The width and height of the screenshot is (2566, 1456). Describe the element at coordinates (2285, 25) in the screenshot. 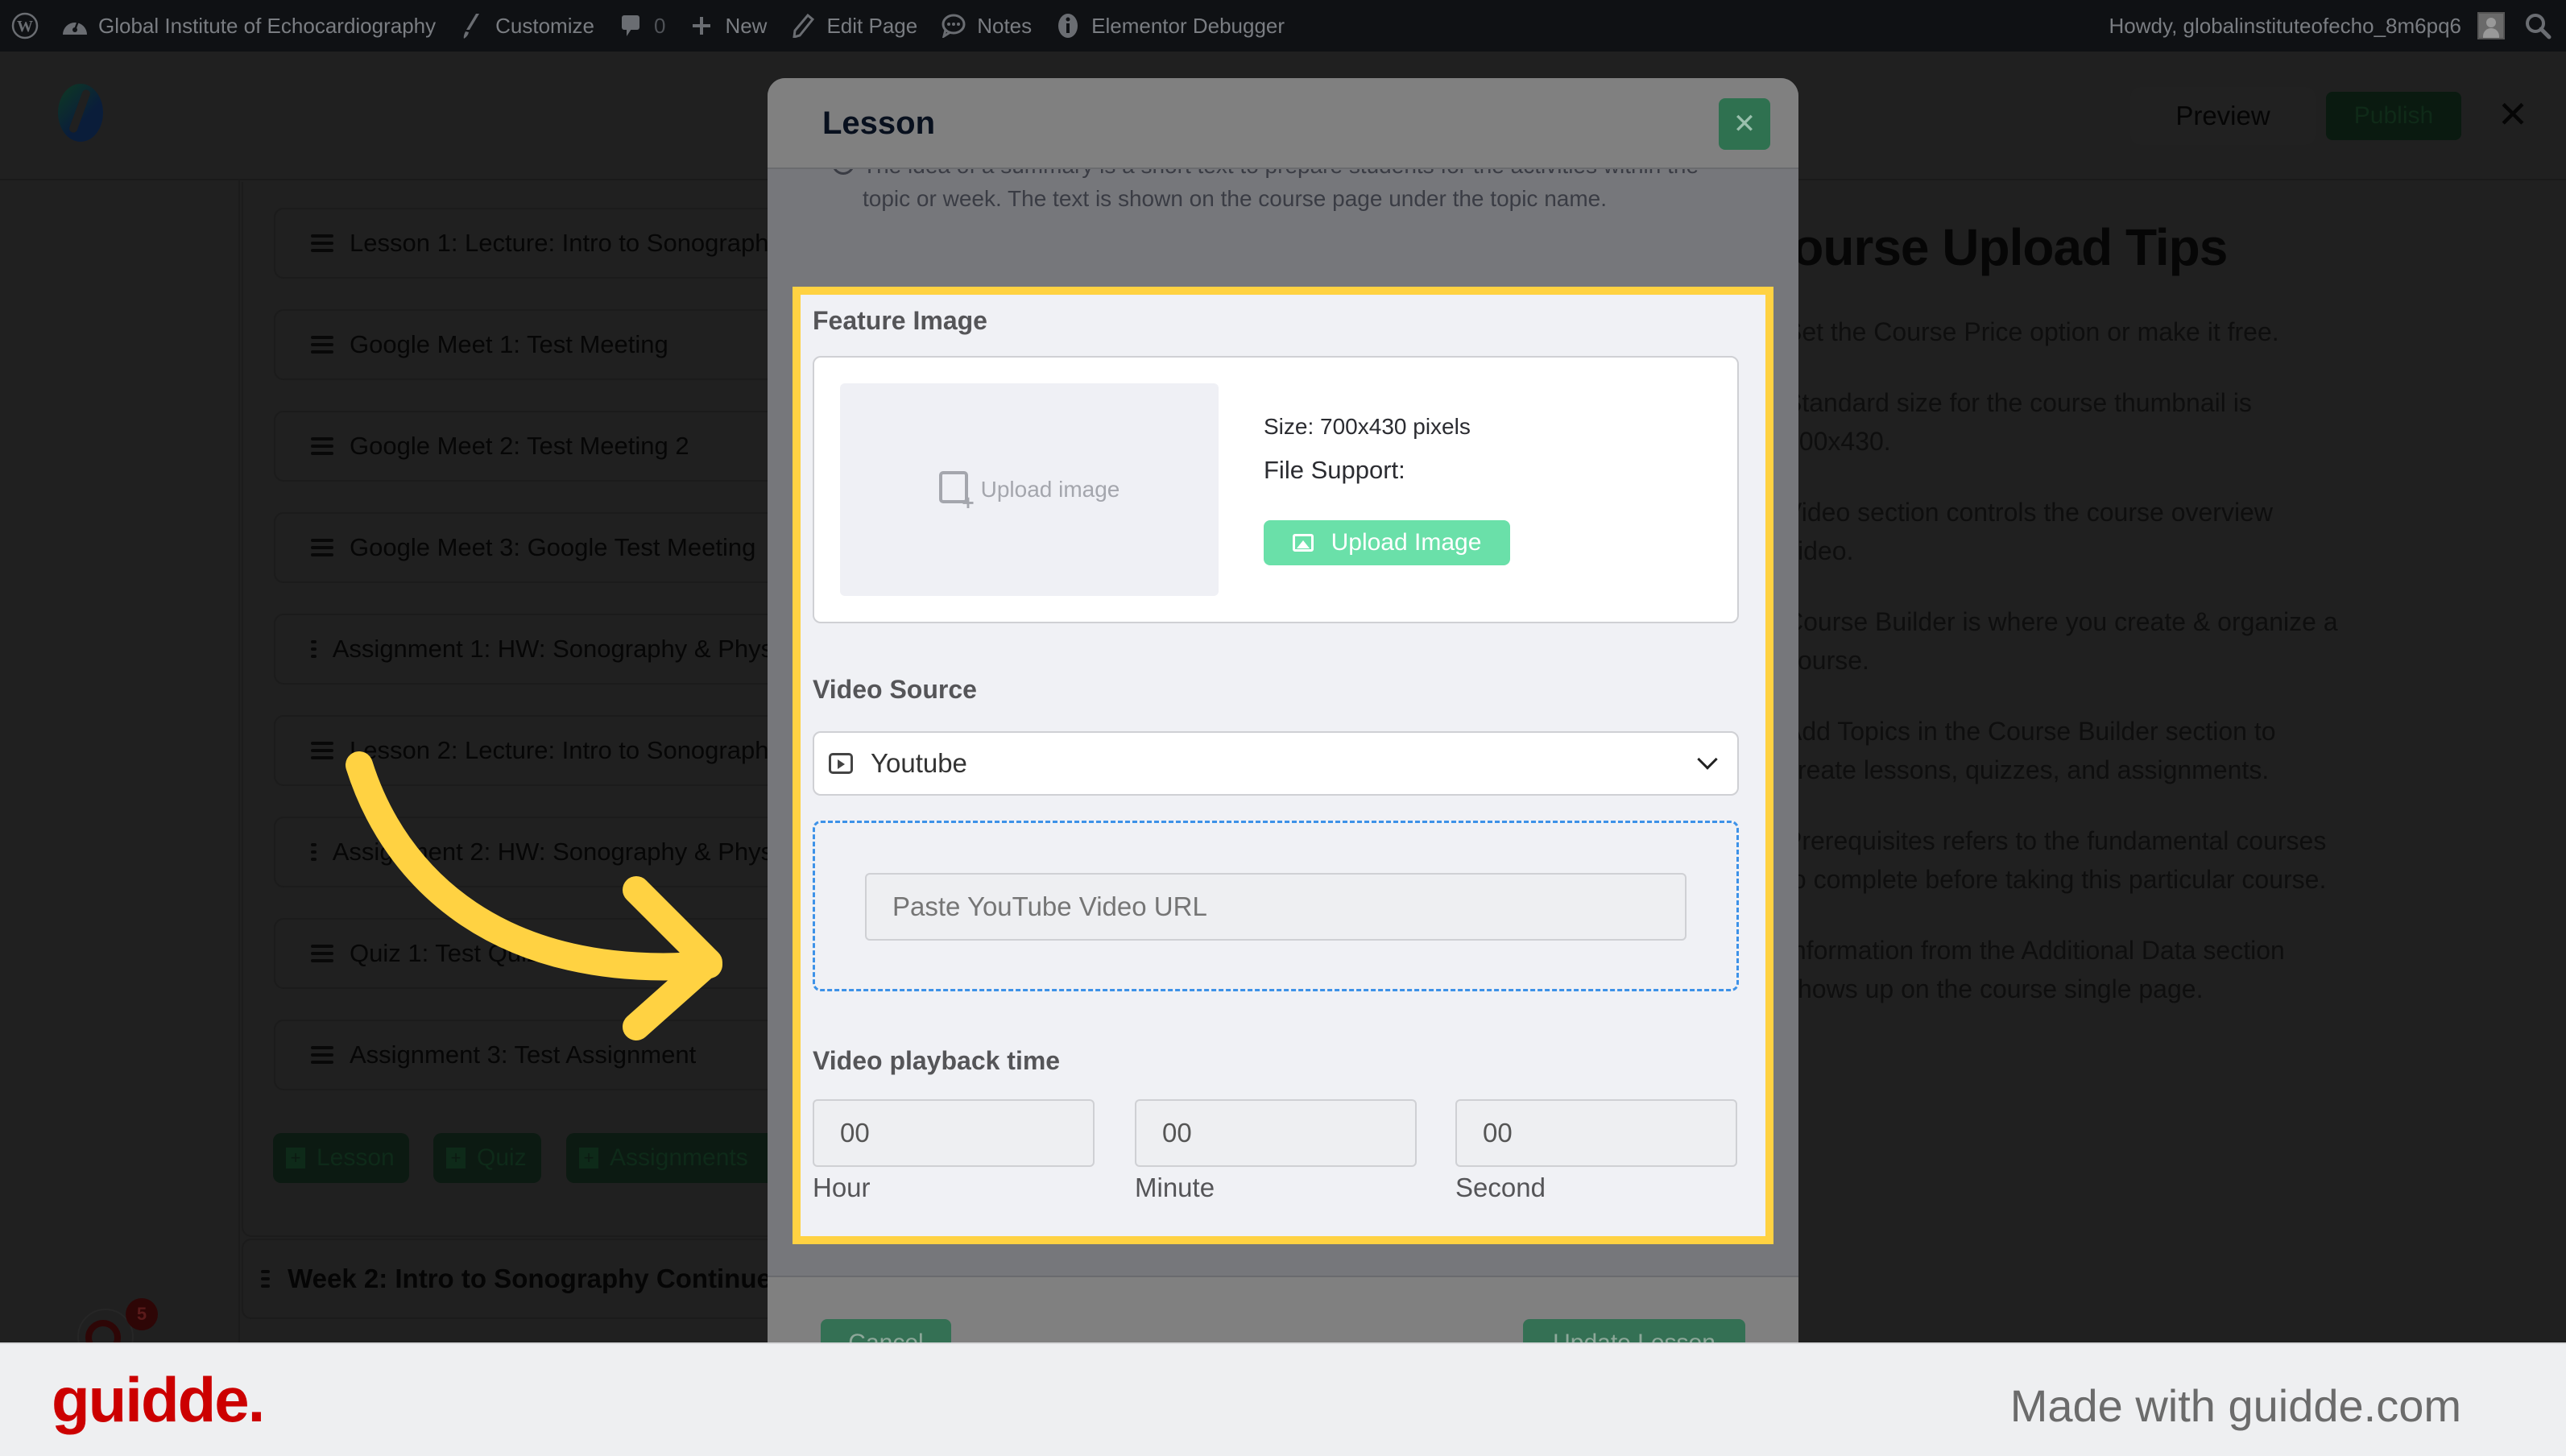

I see `howdy-text: Howdy, globalinstituteofecho_8m6pq6` at that location.